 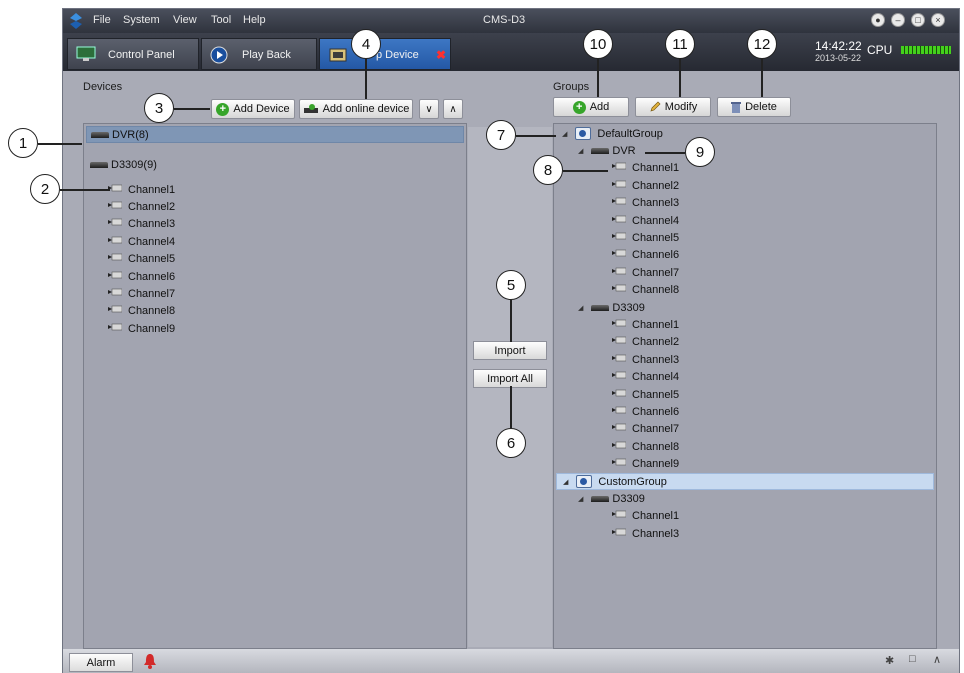 What do you see at coordinates (259, 54) in the screenshot?
I see `tab-play-back: Play Back` at bounding box center [259, 54].